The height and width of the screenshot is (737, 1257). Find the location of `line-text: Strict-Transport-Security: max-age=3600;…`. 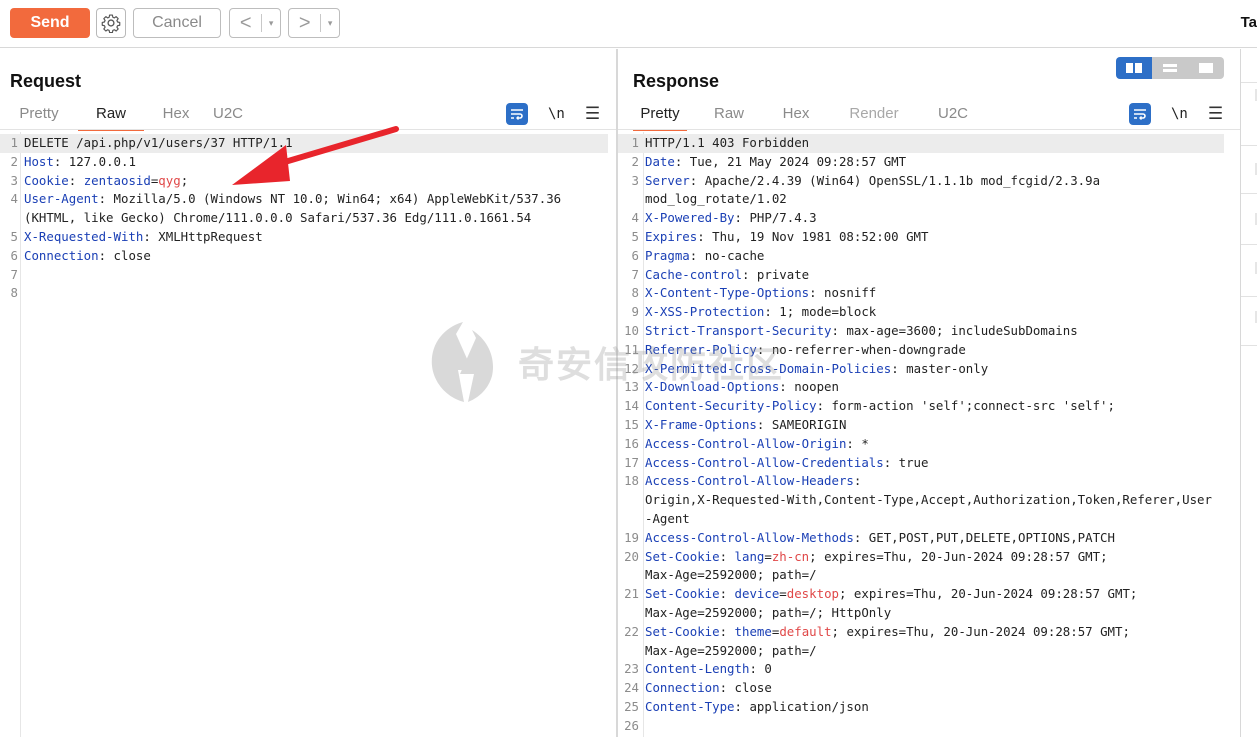

line-text: Strict-Transport-Security: max-age=3600;… is located at coordinates (858, 331).